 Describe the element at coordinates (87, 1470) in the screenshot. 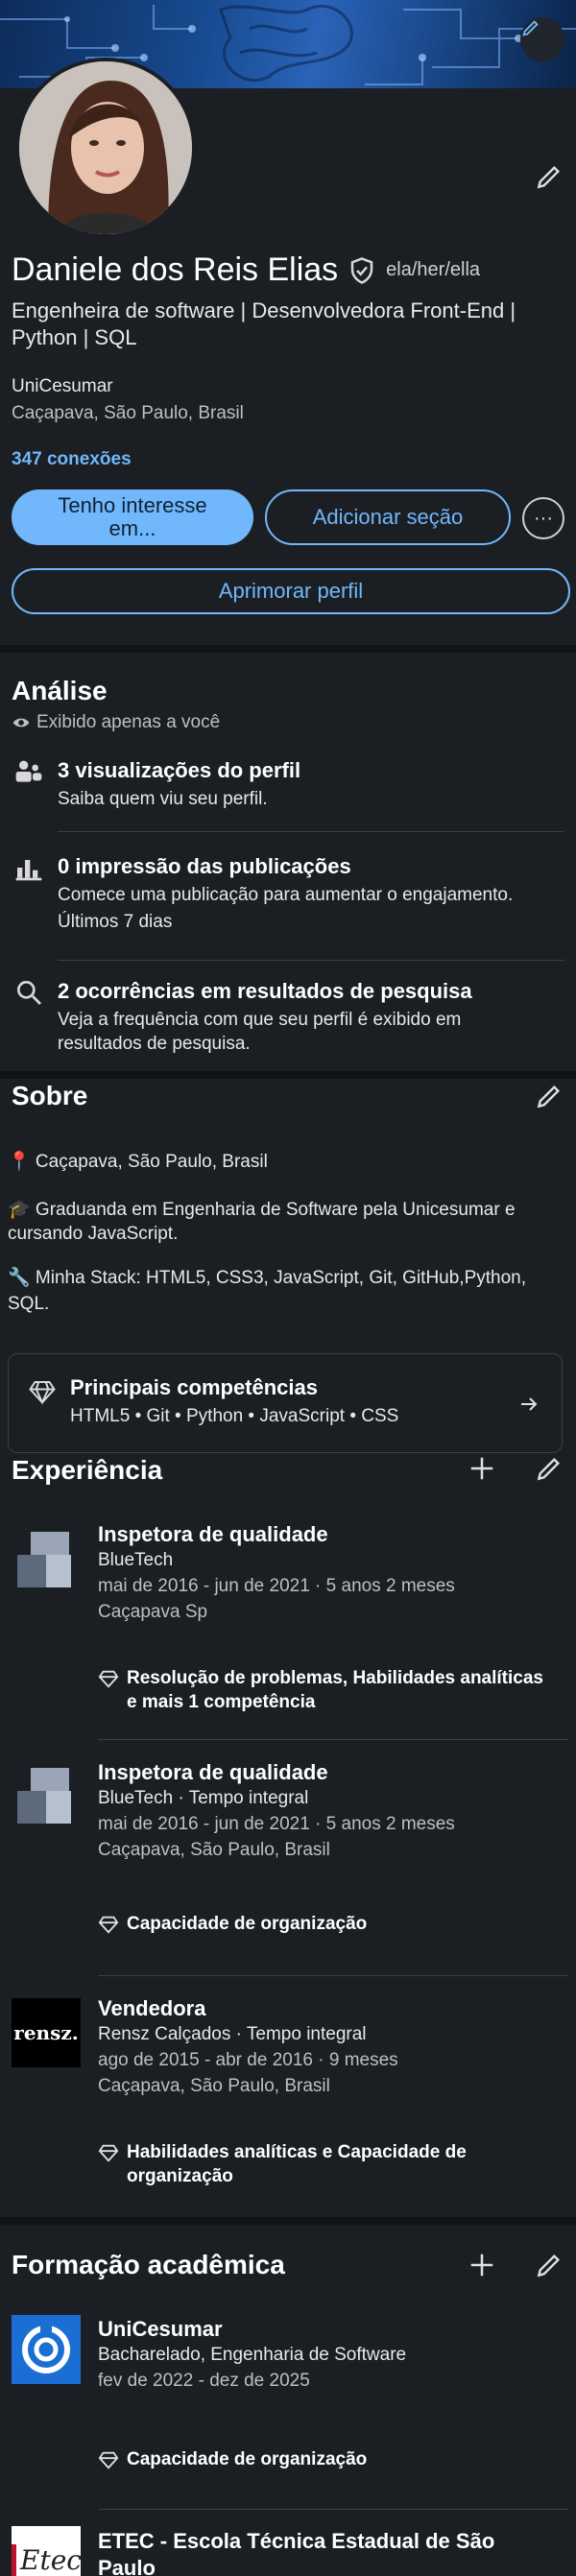

I see `experience-title: Experiência` at that location.